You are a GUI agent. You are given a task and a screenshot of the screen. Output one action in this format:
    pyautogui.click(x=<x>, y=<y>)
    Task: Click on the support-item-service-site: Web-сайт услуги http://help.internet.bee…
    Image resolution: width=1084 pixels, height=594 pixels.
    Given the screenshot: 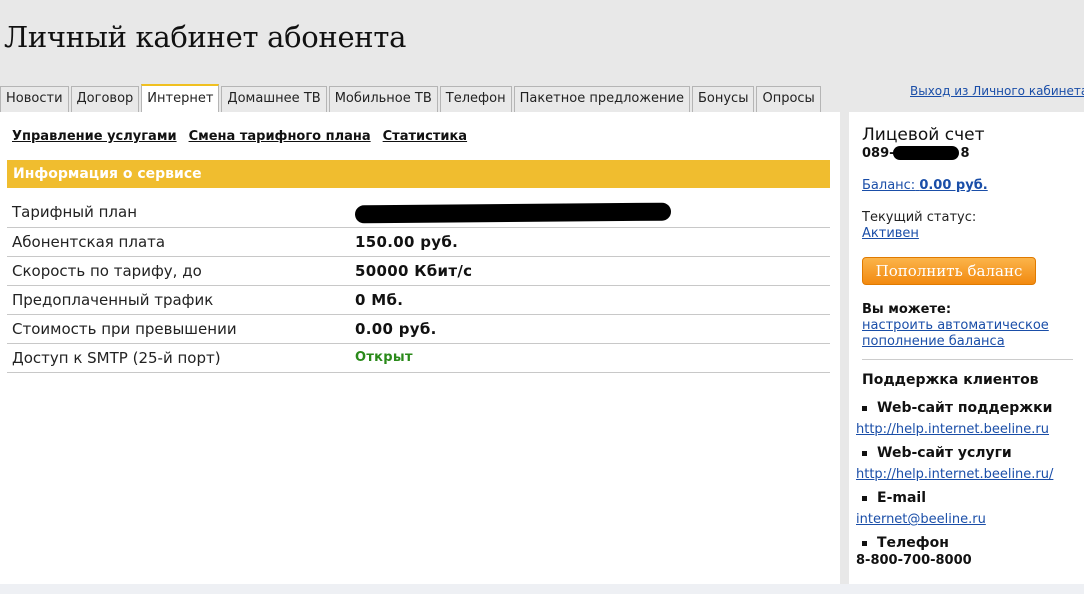 What is the action you would take?
    pyautogui.click(x=968, y=463)
    